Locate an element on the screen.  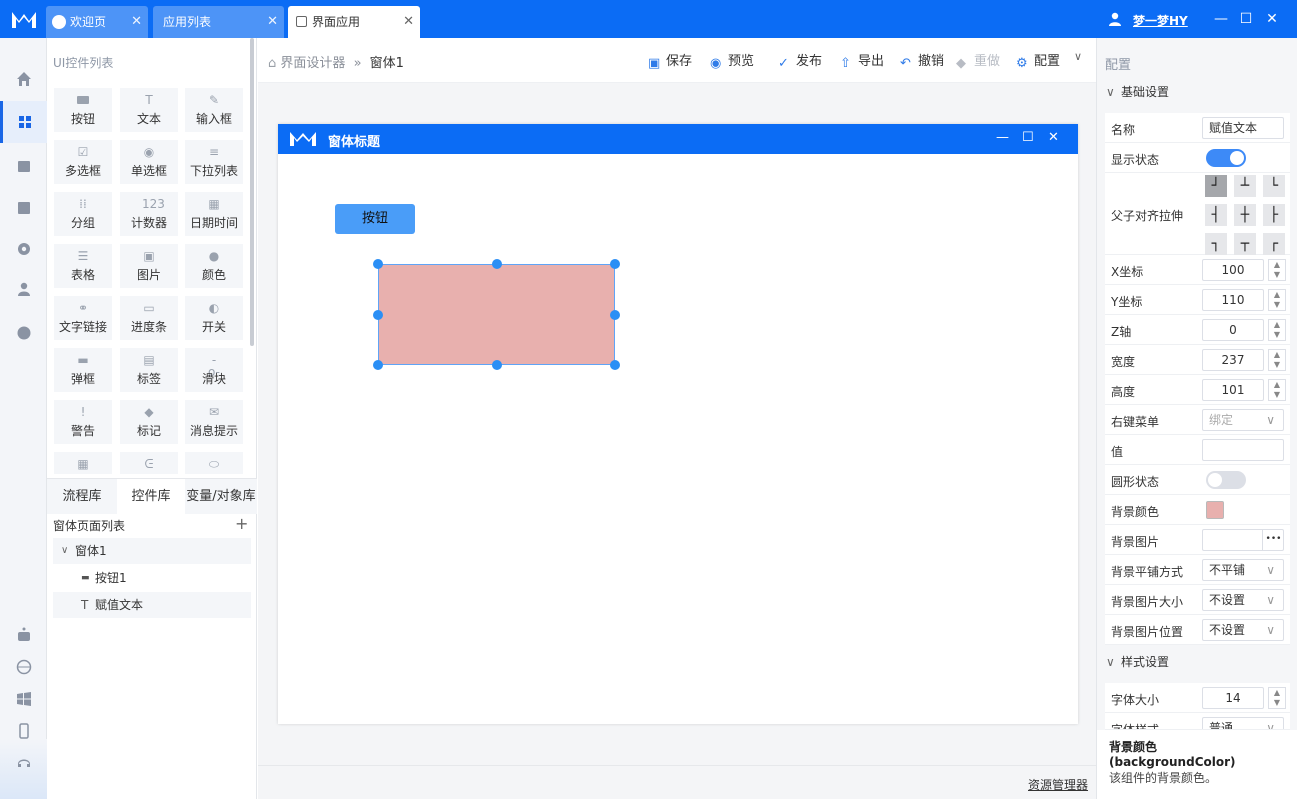
support-nav-button is located at coordinates (23, 763).